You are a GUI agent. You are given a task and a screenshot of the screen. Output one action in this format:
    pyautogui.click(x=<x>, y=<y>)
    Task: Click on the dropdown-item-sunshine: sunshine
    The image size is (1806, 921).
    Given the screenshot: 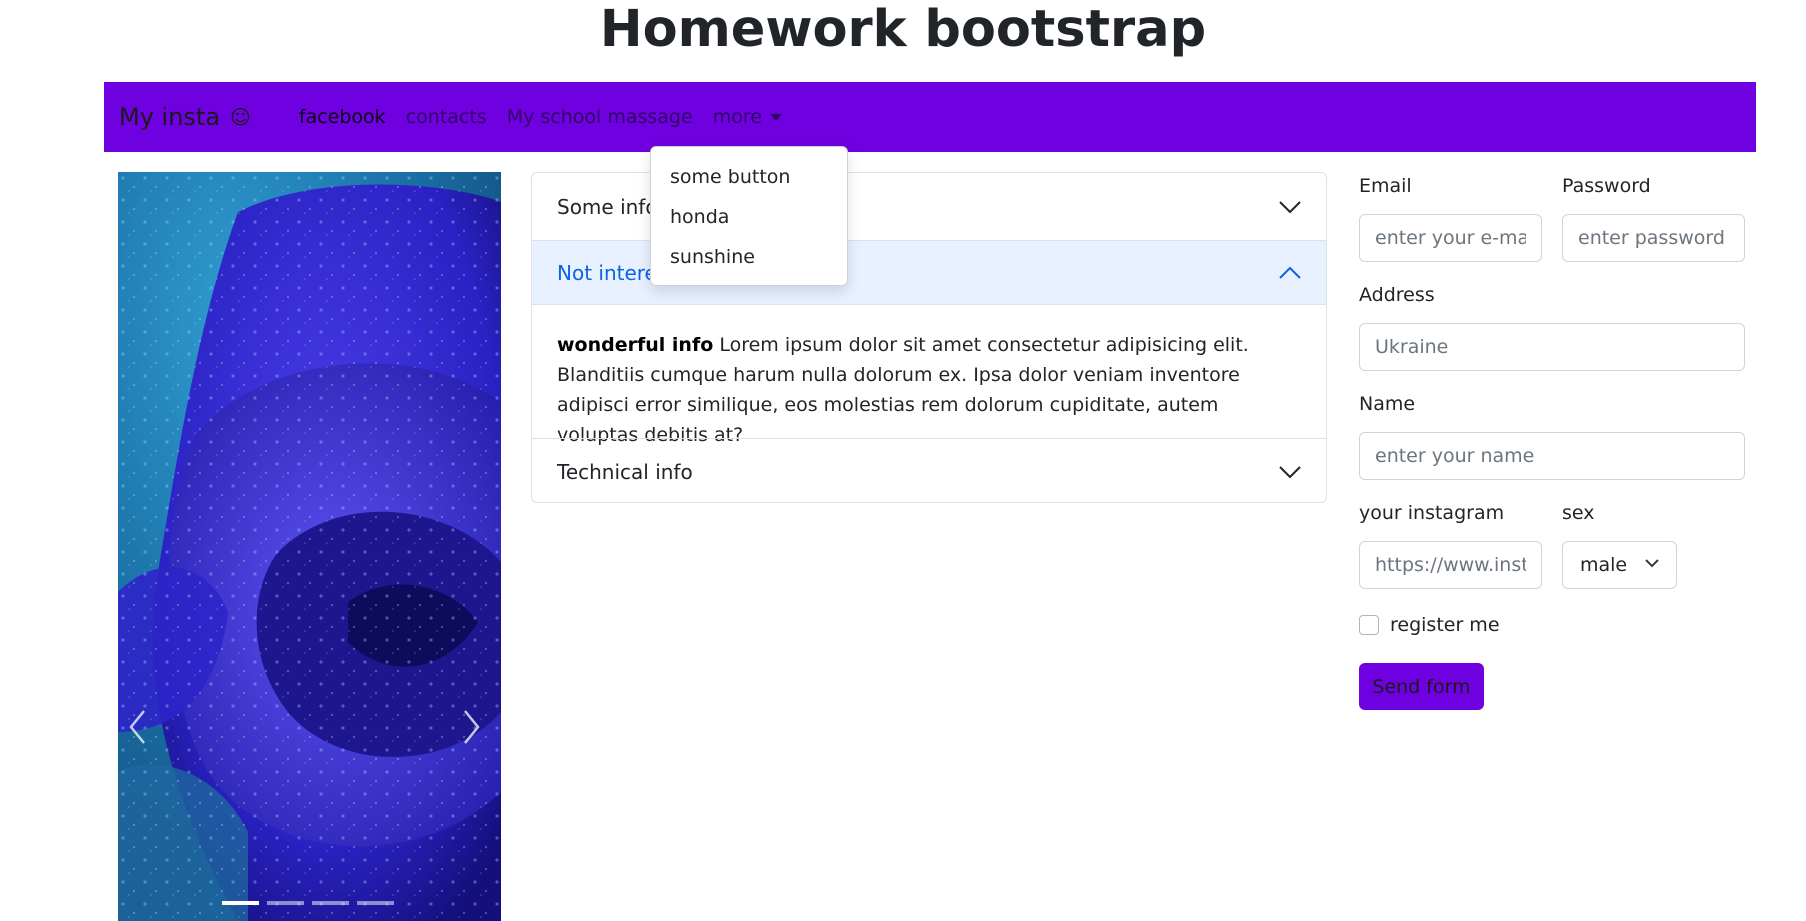 What is the action you would take?
    pyautogui.click(x=749, y=257)
    